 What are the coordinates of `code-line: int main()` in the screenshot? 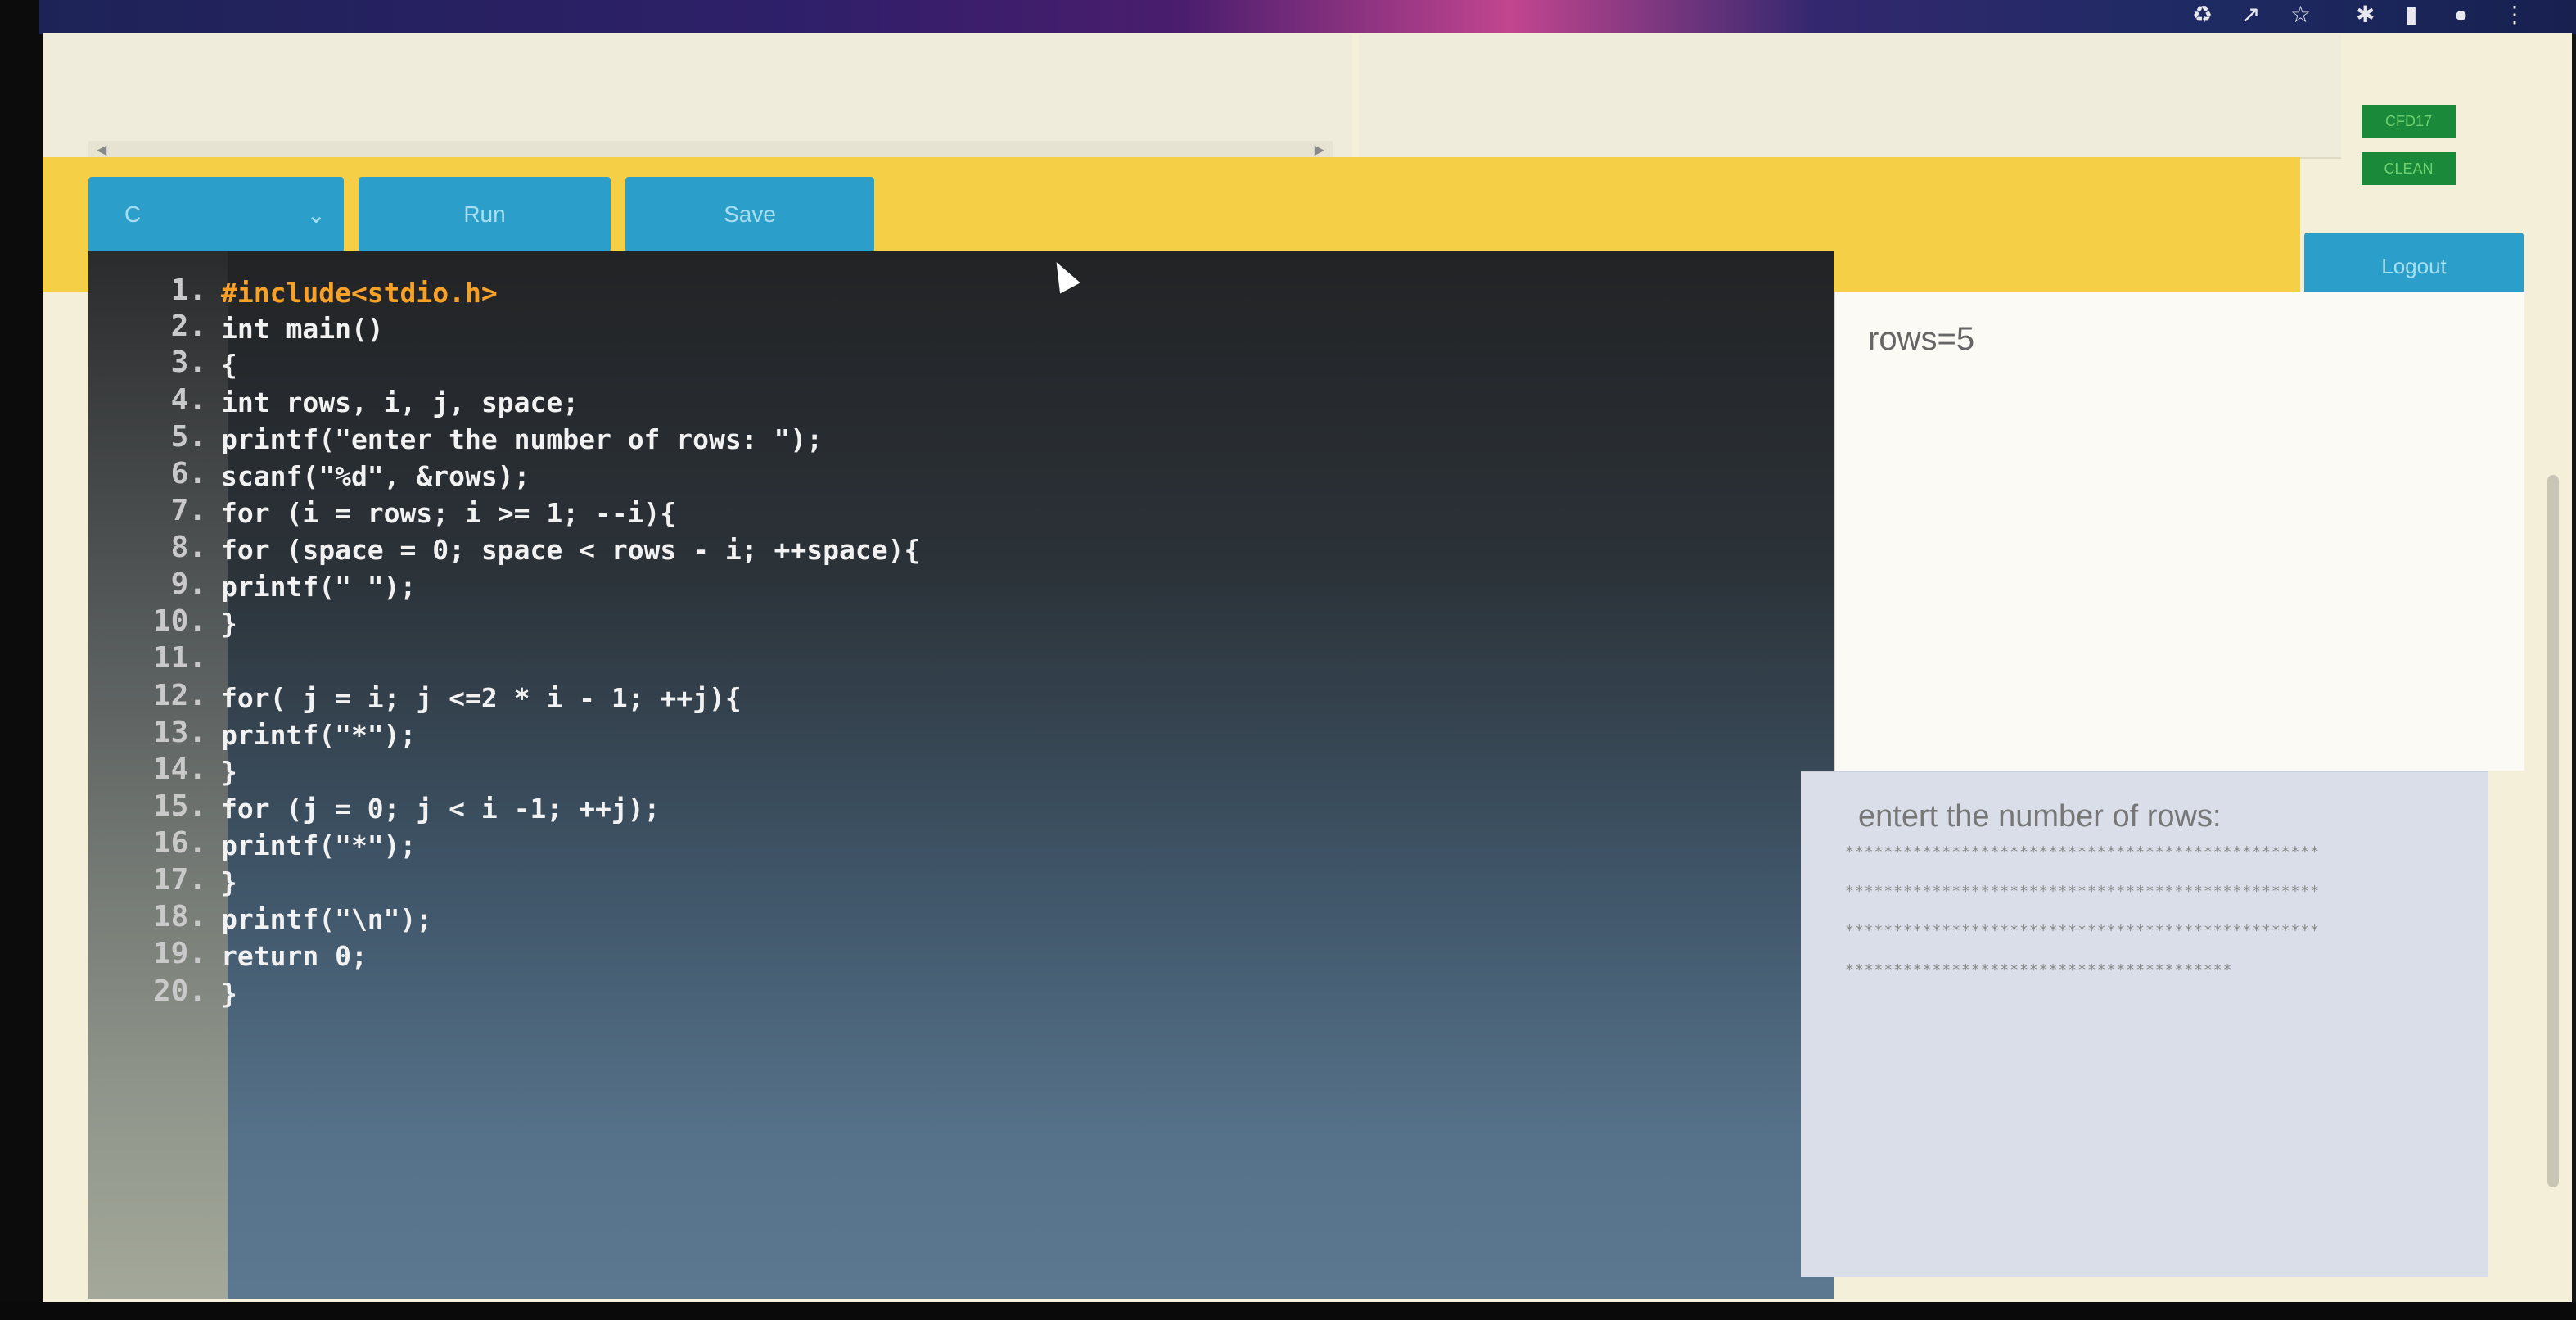 It's located at (302, 329).